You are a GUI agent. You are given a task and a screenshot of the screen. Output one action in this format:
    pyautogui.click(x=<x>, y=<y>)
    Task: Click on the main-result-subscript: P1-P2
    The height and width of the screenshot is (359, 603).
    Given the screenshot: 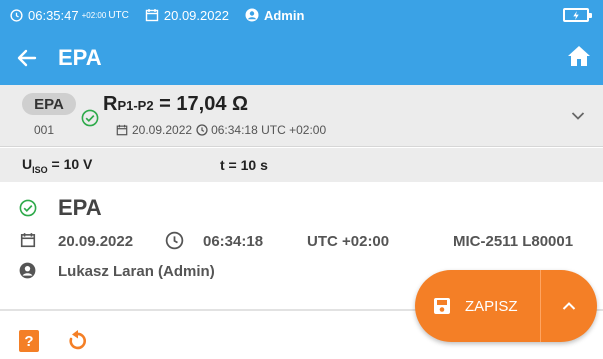 What is the action you would take?
    pyautogui.click(x=135, y=105)
    